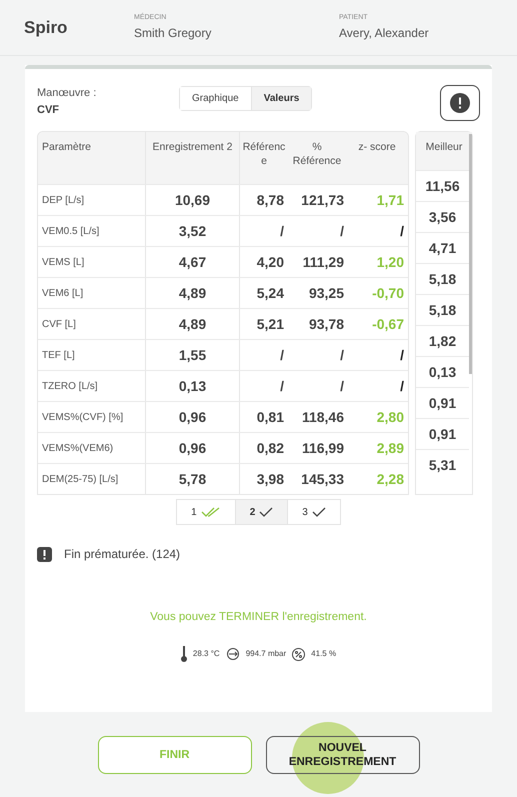 The image size is (517, 797). I want to click on zscore-cell-text: 2,80, so click(390, 417).